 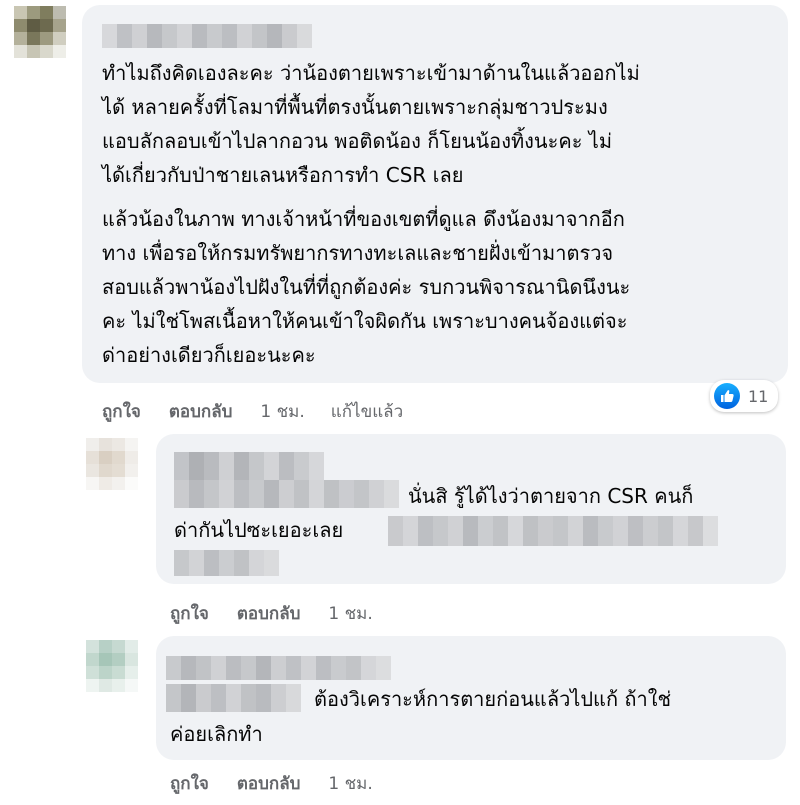 I want to click on reply-text: ด่ากันไปซะเยอะเลย, so click(x=258, y=530).